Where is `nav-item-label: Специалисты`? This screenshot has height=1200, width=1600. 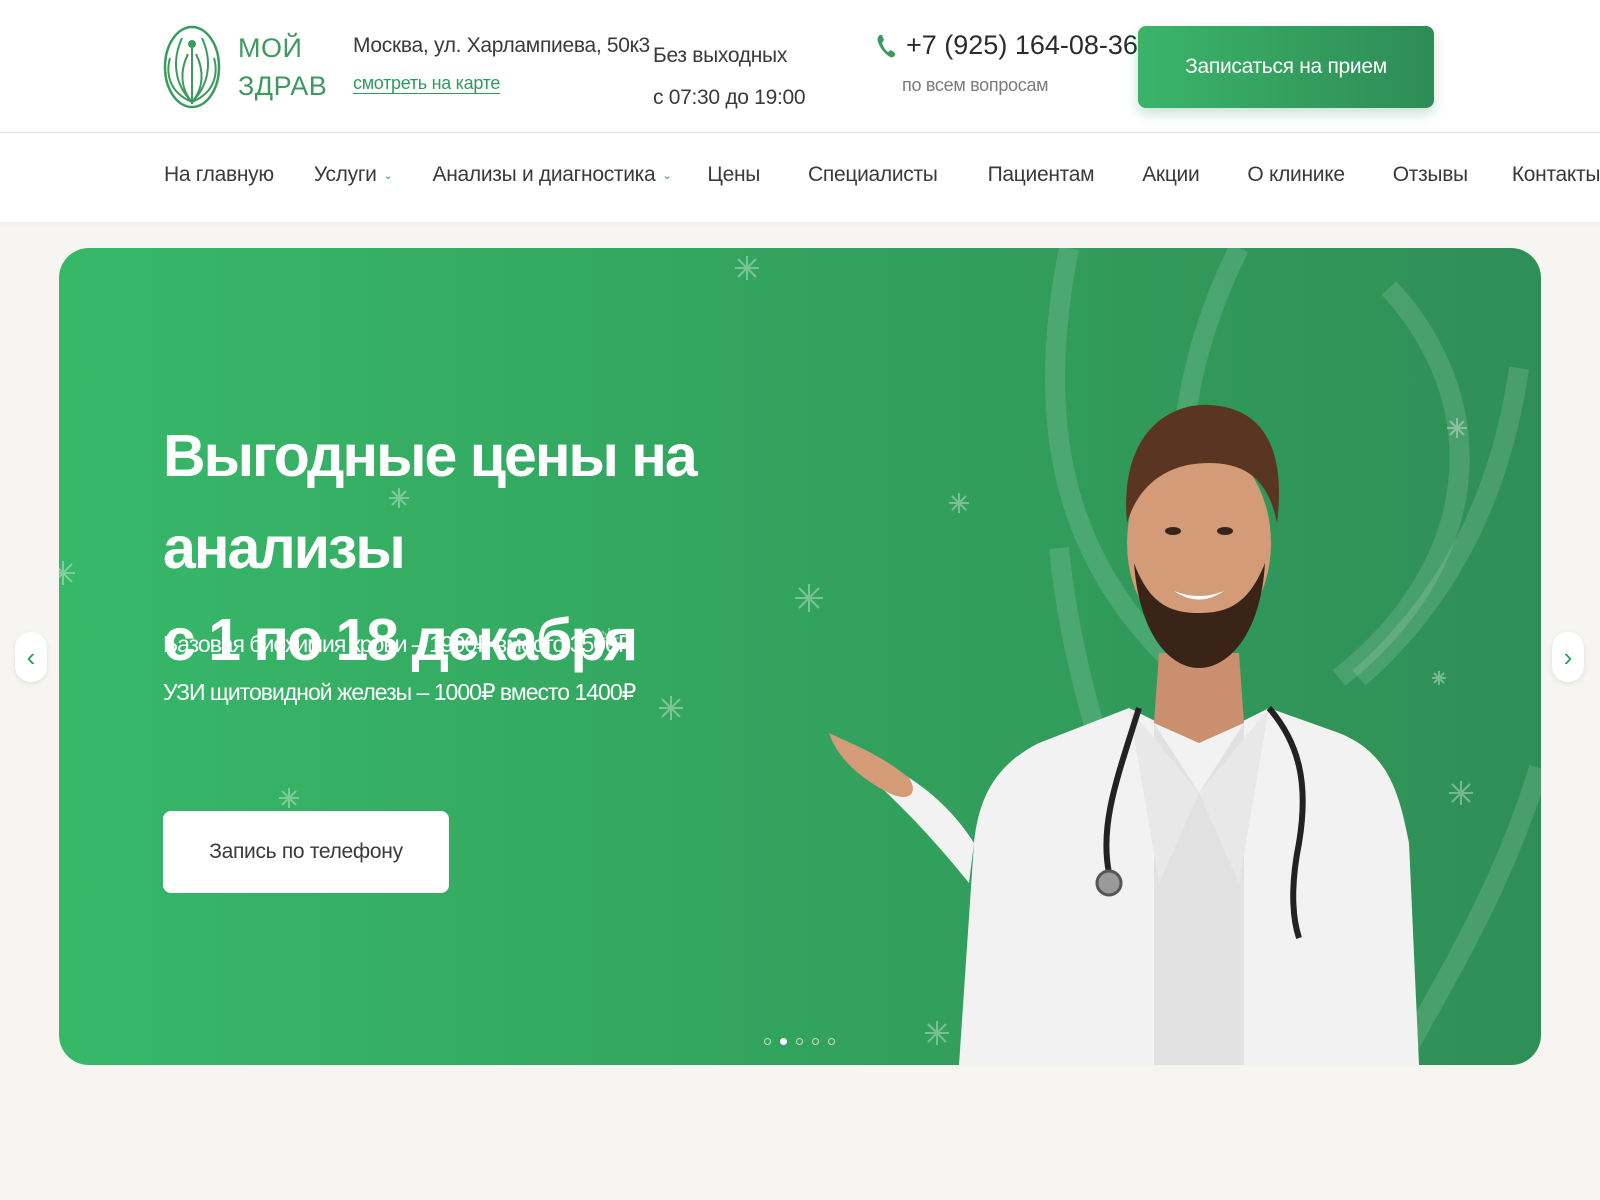 nav-item-label: Специалисты is located at coordinates (873, 174).